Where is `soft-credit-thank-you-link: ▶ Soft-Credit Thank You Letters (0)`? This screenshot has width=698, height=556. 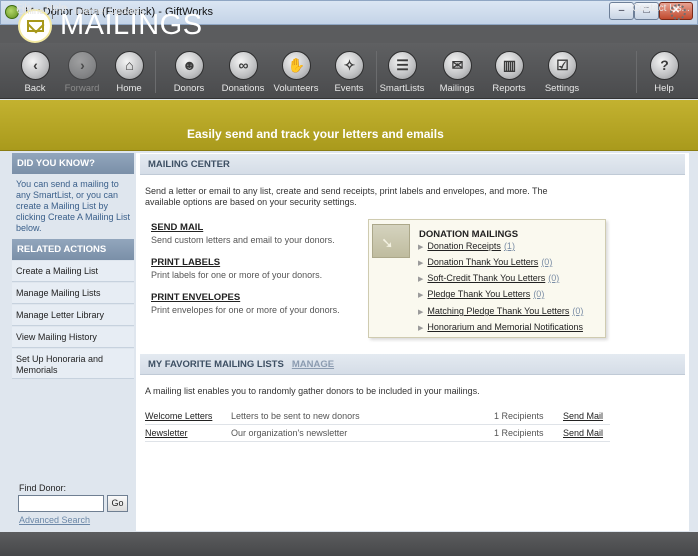
soft-credit-thank-you-link: ▶ Soft-Credit Thank You Letters (0) is located at coordinates (488, 278).